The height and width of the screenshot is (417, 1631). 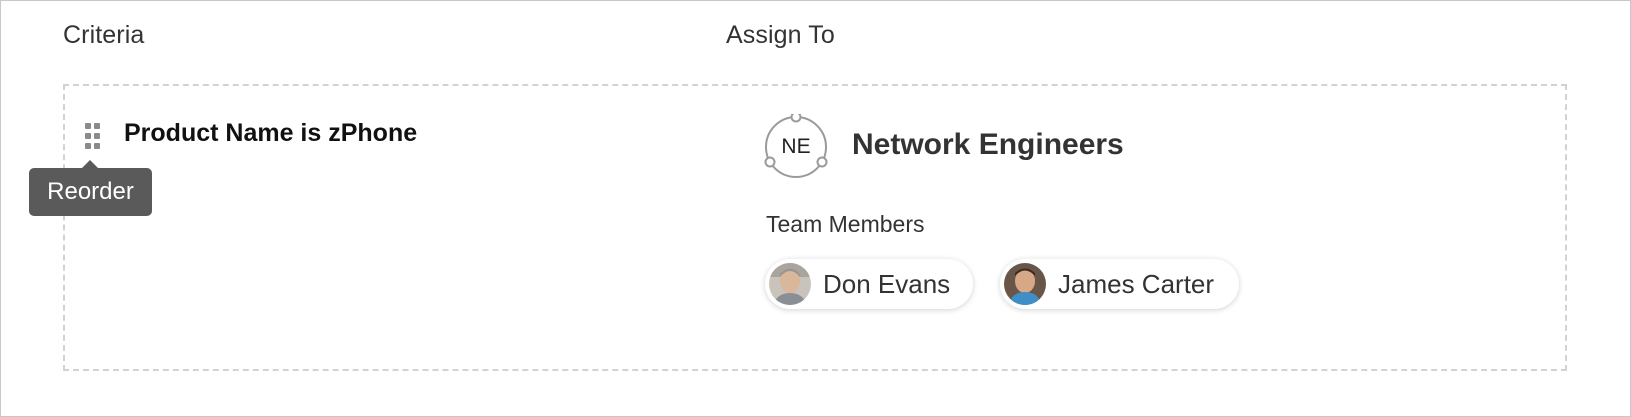 I want to click on team-initials: NE, so click(x=796, y=146).